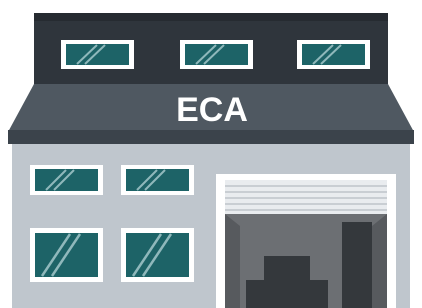 Image resolution: width=422 pixels, height=308 pixels. What do you see at coordinates (287, 294) in the screenshot?
I see `stacked-box` at bounding box center [287, 294].